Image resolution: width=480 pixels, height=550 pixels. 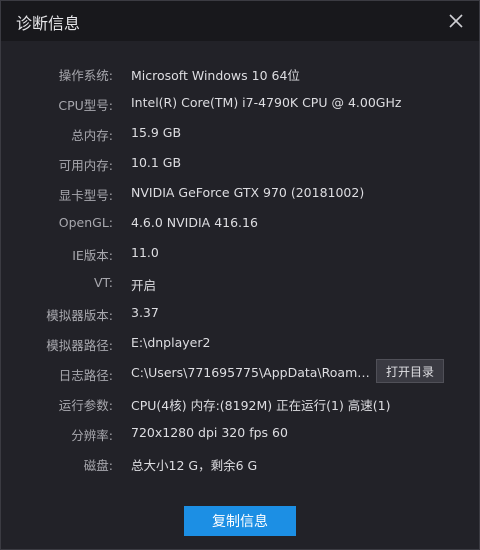 What do you see at coordinates (248, 192) in the screenshot?
I see `info-value: NVIDIA GeForce GTX 970 (20181002)` at bounding box center [248, 192].